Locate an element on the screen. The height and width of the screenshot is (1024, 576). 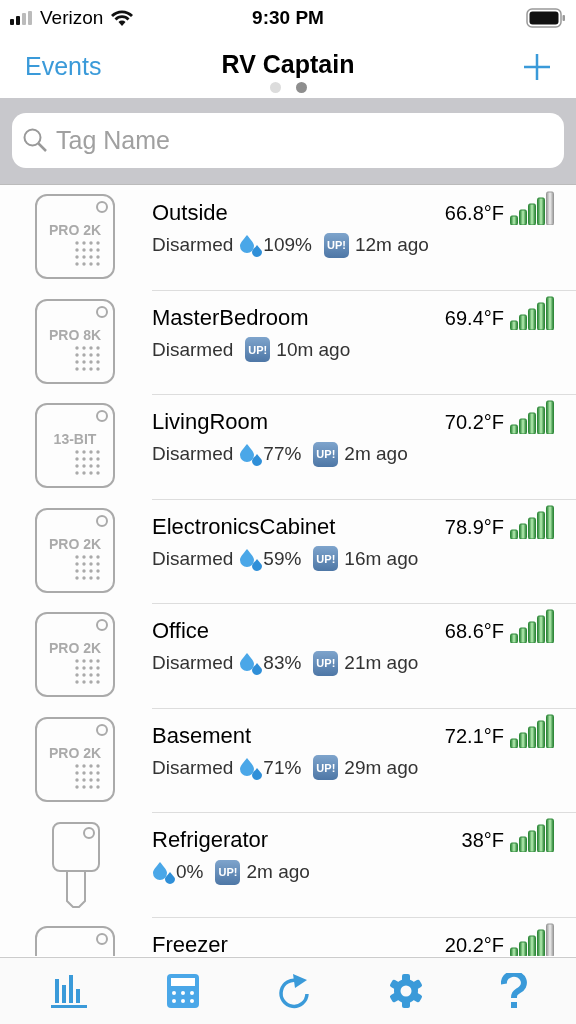
clock-time: 9:30 PM is located at coordinates (288, 17).